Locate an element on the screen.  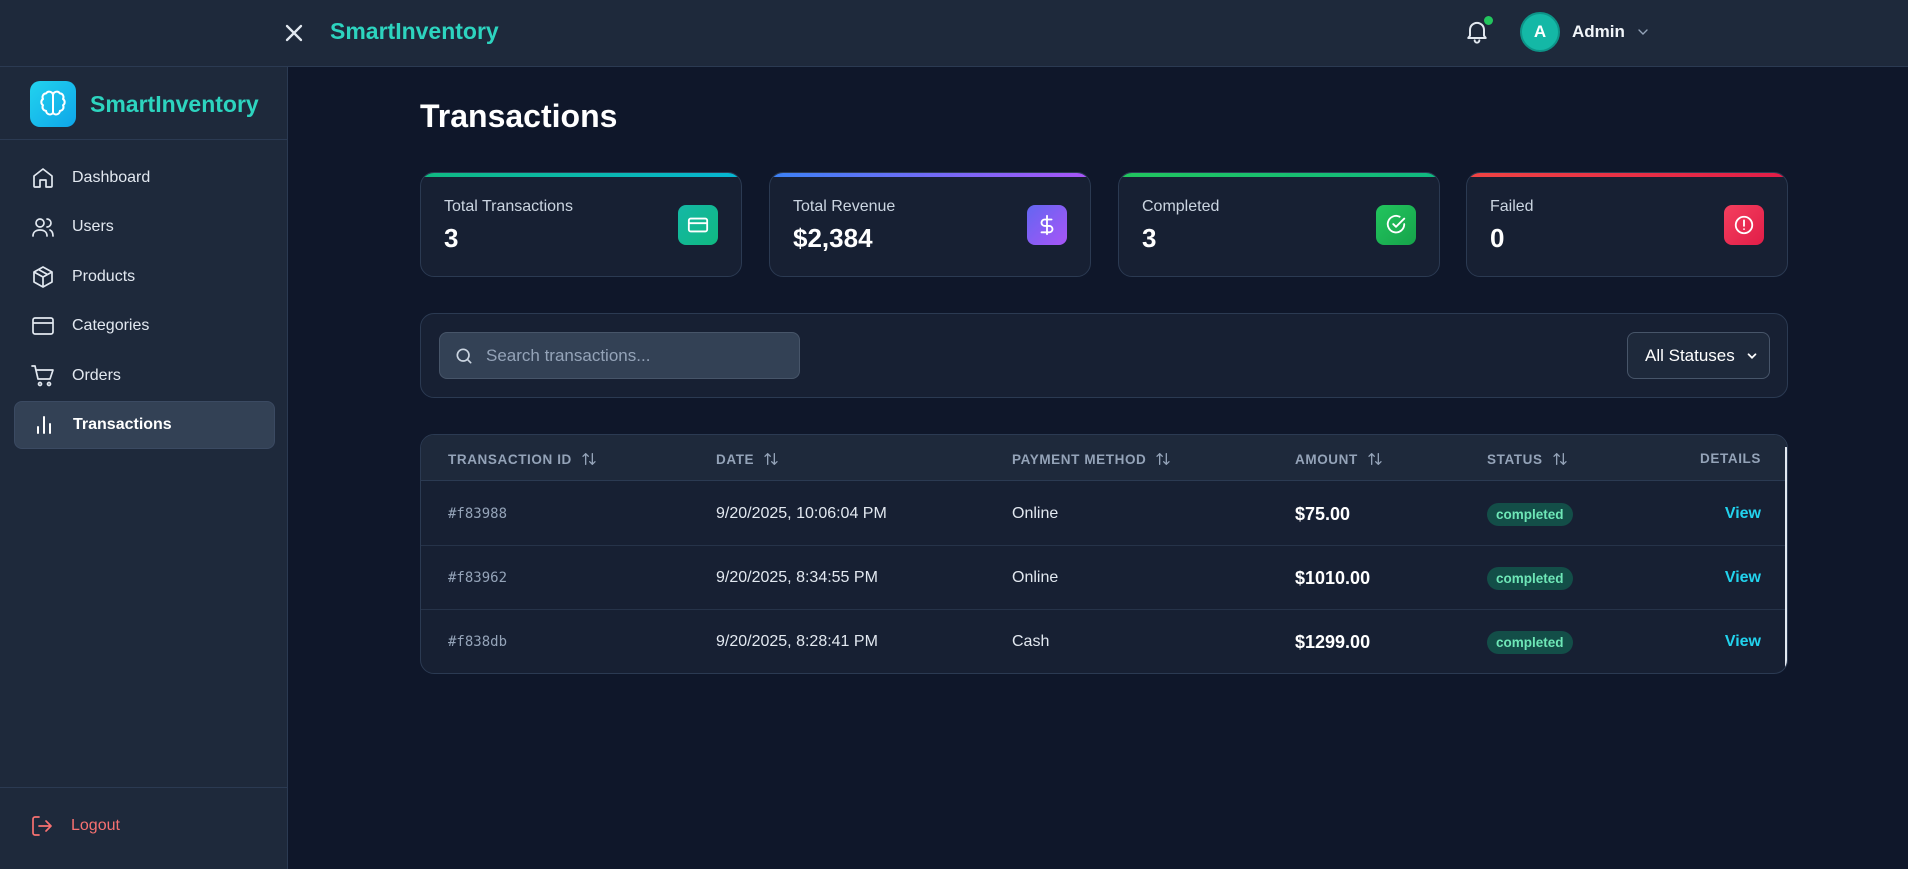
stat-value: 0 is located at coordinates (1497, 238).